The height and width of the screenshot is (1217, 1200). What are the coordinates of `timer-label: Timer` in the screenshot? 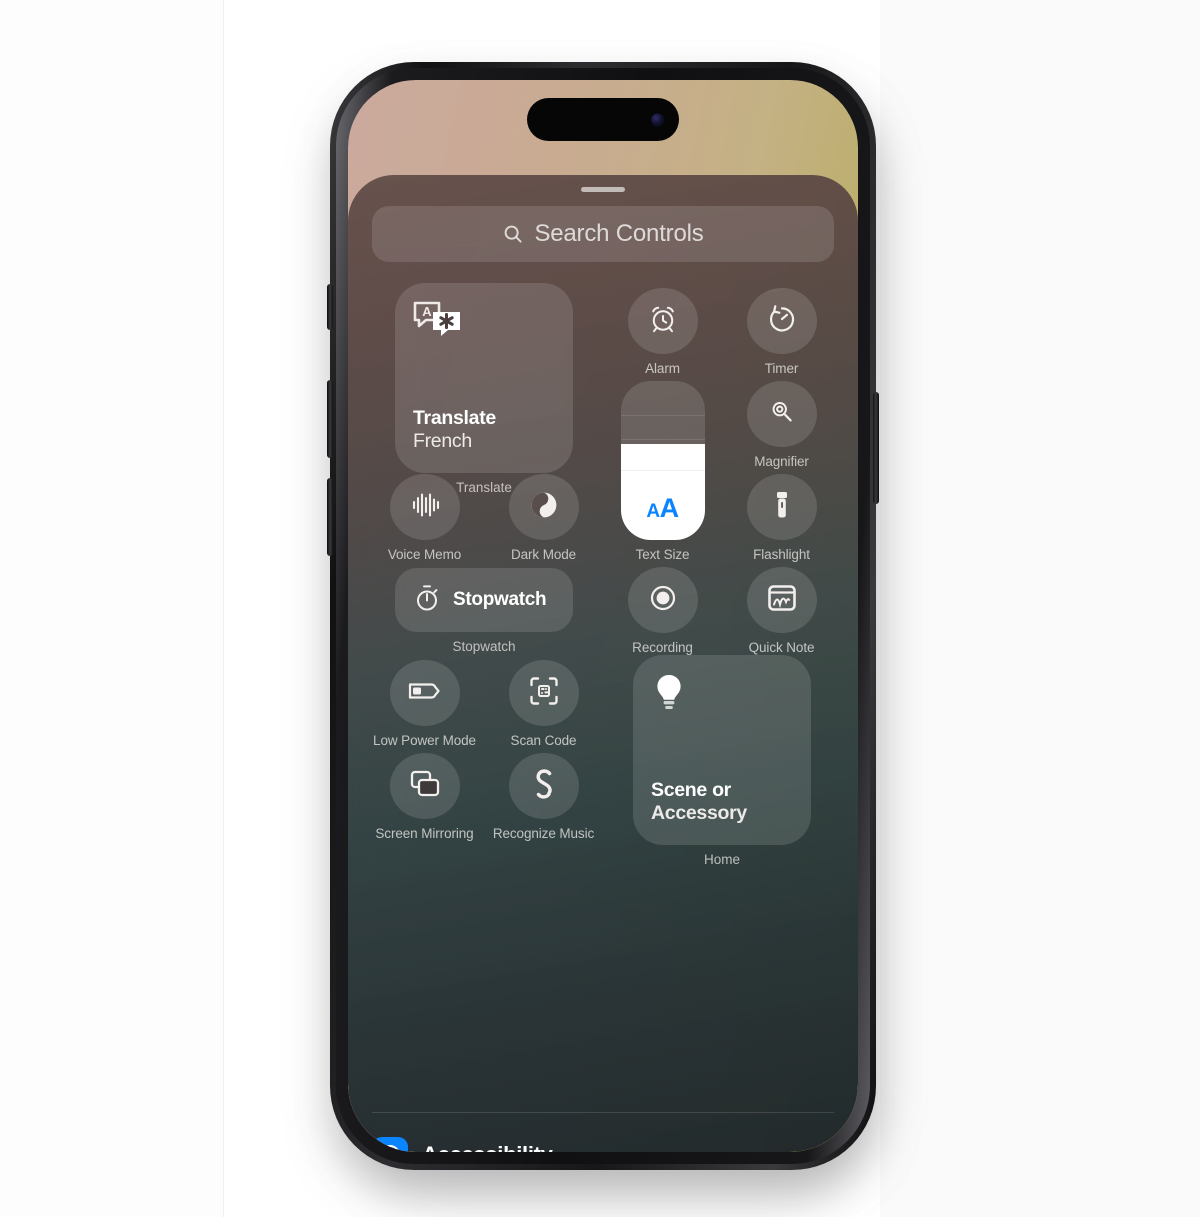 It's located at (781, 368).